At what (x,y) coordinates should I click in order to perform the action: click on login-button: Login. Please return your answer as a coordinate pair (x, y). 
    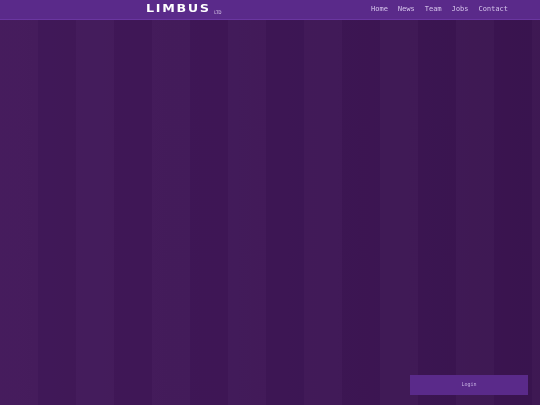
    Looking at the image, I should click on (469, 385).